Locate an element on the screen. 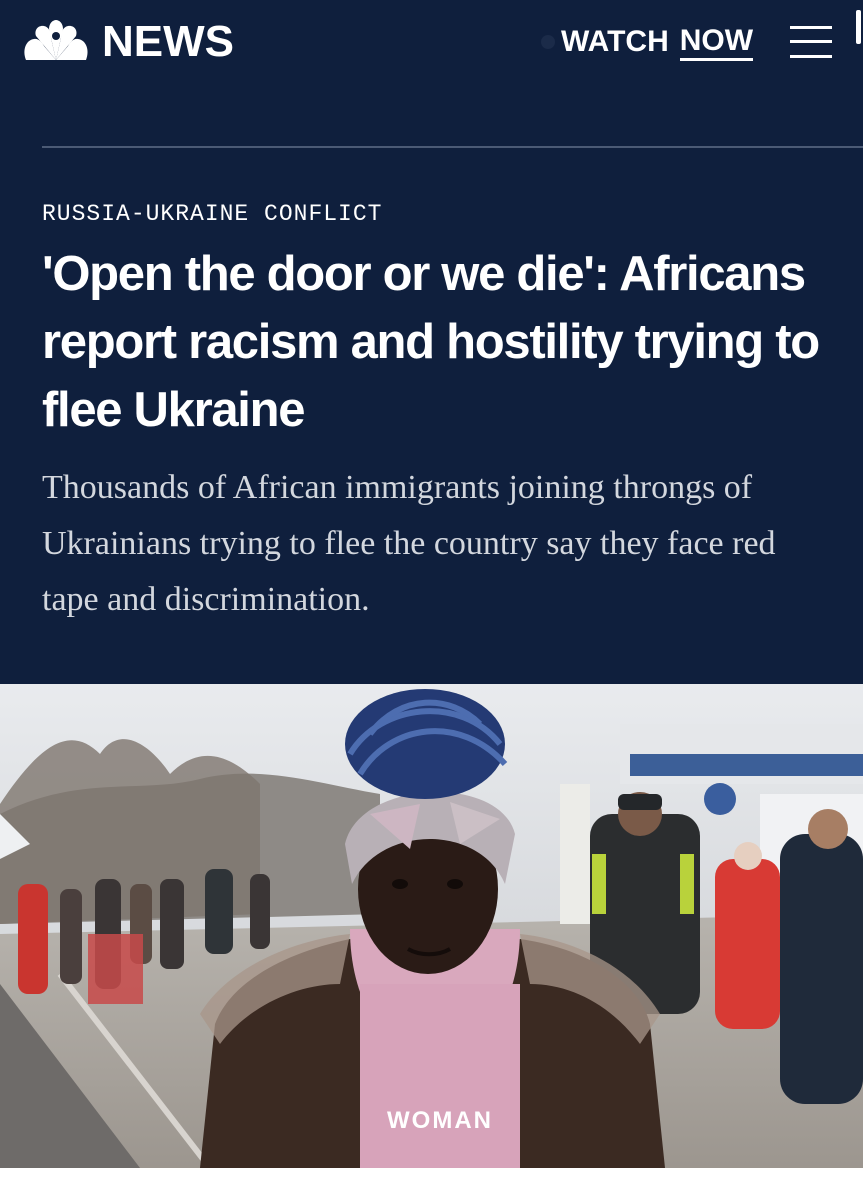 This screenshot has width=863, height=1200. scrollbar-thumb is located at coordinates (858, 27).